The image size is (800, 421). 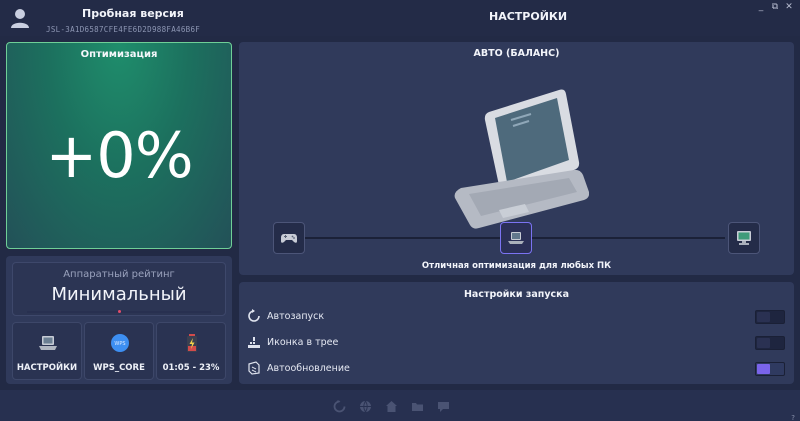 I want to click on monitor-icon, so click(x=744, y=238).